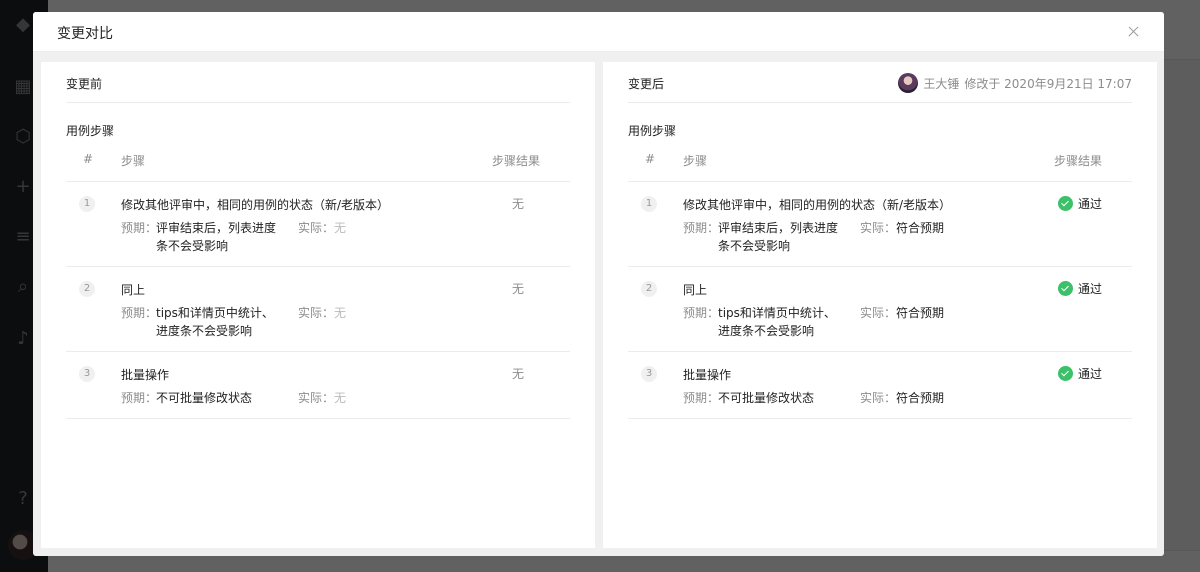 This screenshot has height=572, width=1200. Describe the element at coordinates (941, 83) in the screenshot. I see `modifier-name: 王大锤` at that location.